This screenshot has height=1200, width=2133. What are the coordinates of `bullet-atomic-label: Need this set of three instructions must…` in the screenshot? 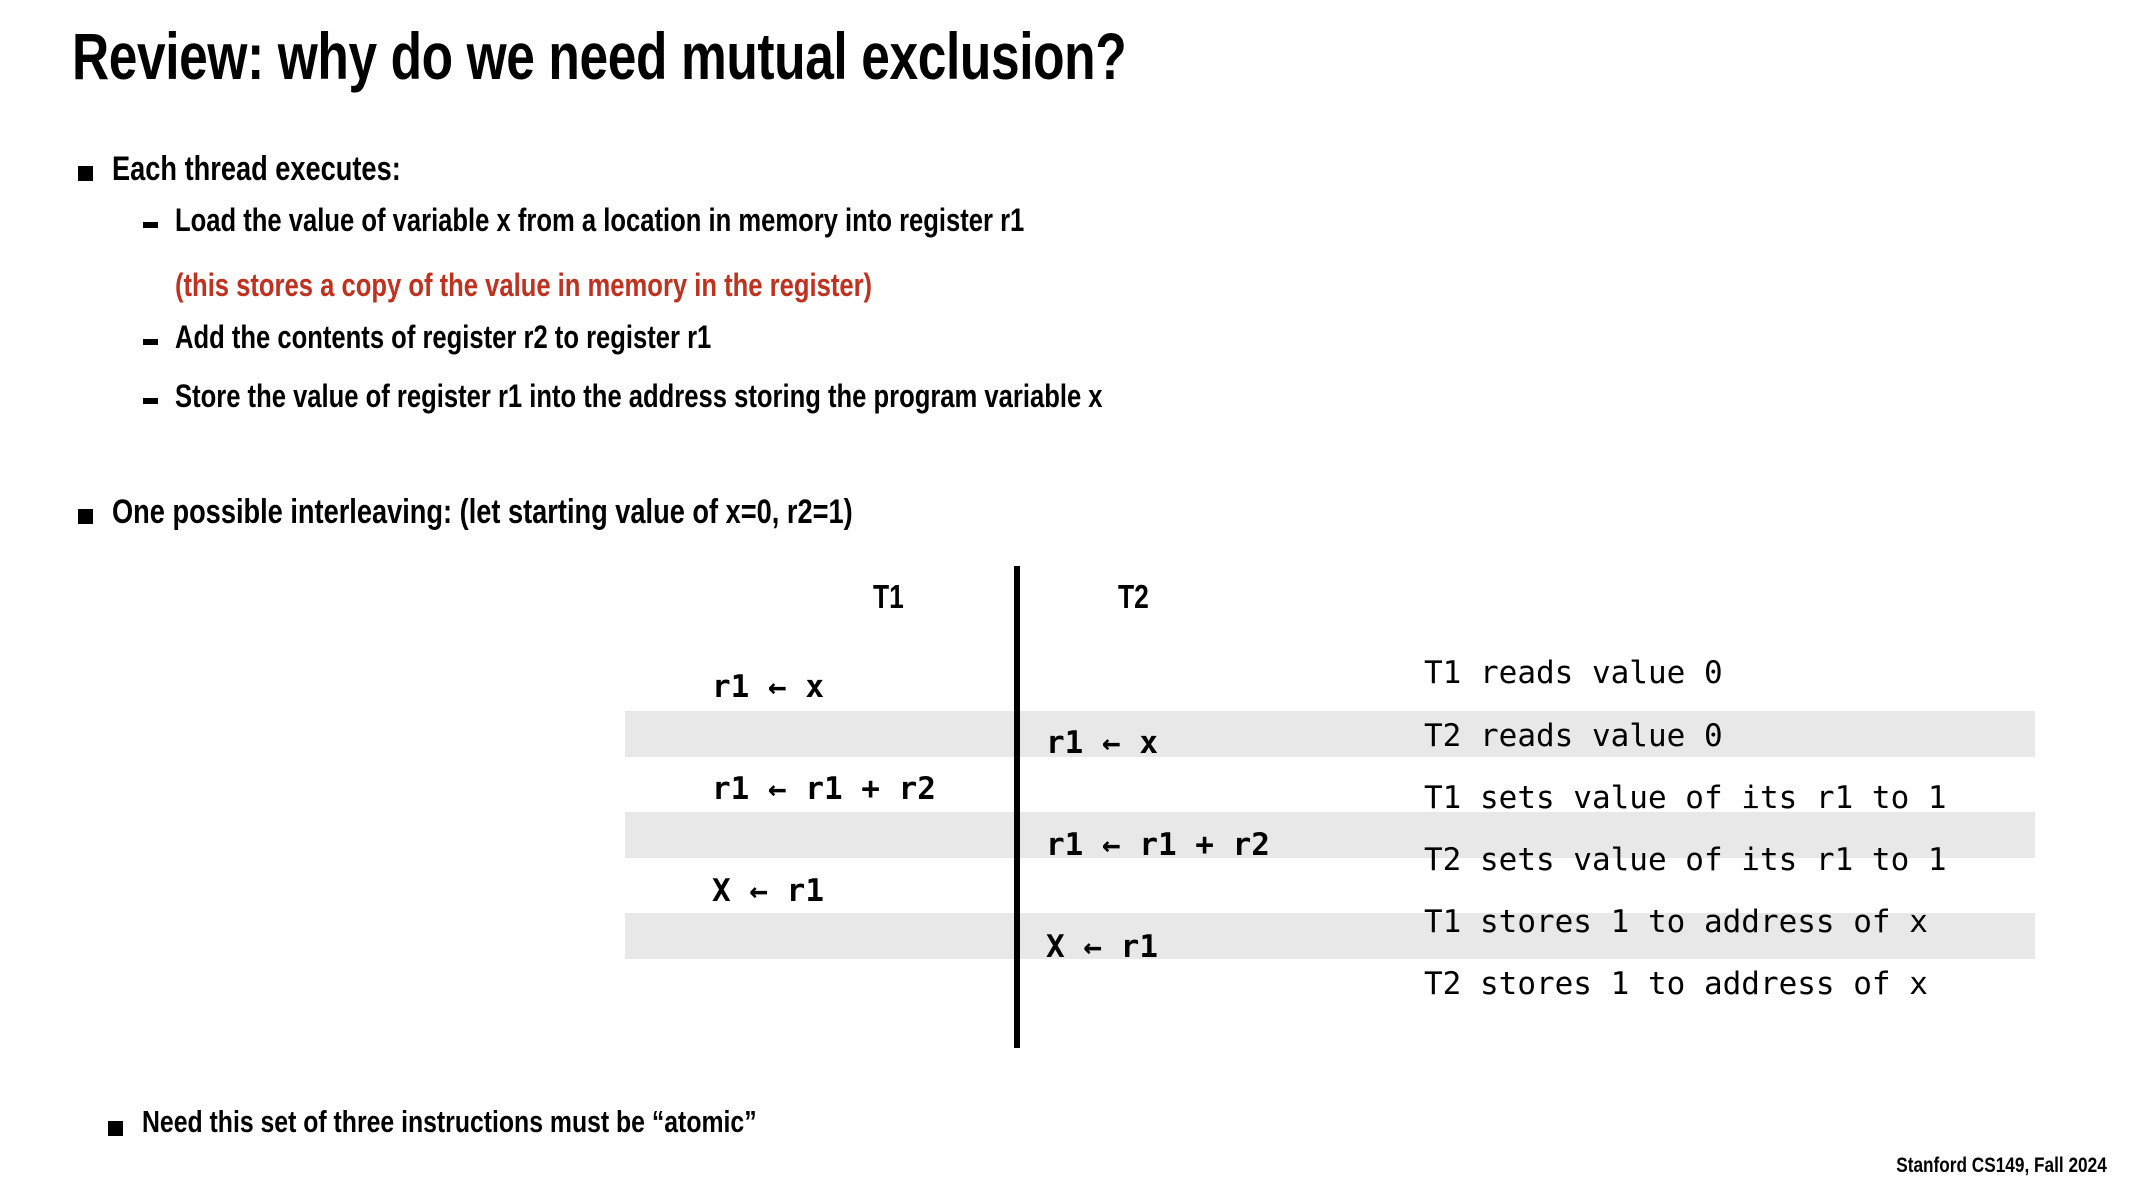 It's located at (449, 1121).